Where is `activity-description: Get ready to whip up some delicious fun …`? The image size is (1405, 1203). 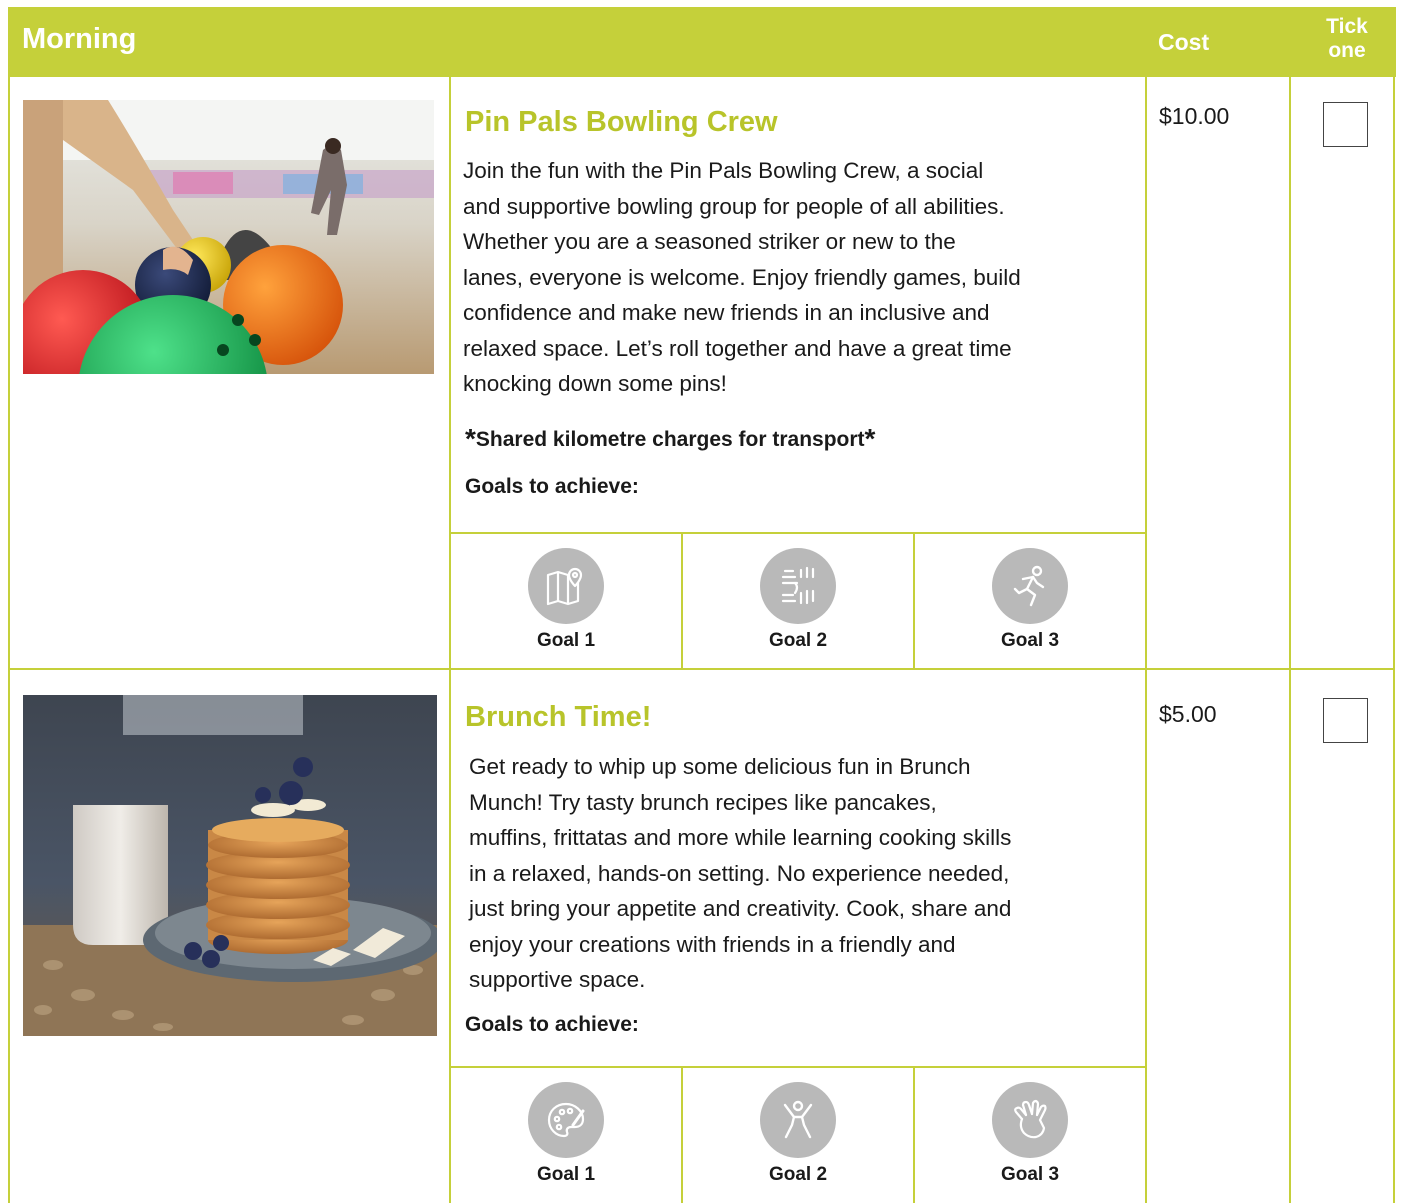 activity-description: Get ready to whip up some delicious fun … is located at coordinates (804, 873).